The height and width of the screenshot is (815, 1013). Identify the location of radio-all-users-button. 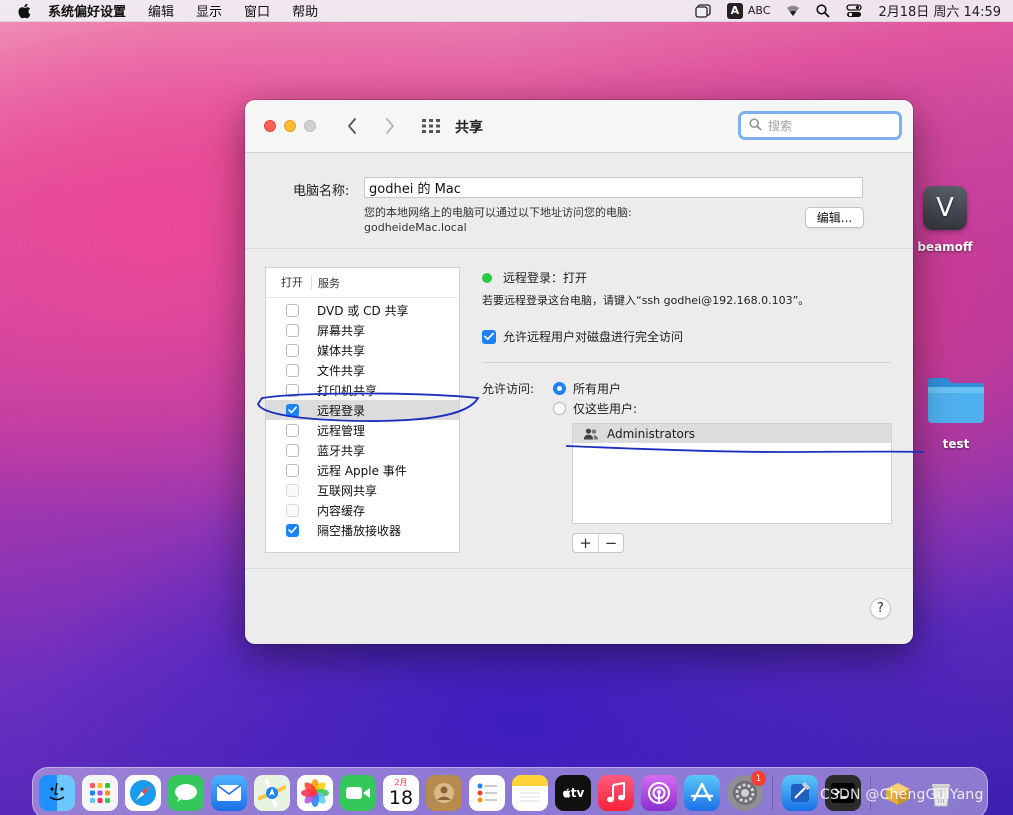
(559, 388).